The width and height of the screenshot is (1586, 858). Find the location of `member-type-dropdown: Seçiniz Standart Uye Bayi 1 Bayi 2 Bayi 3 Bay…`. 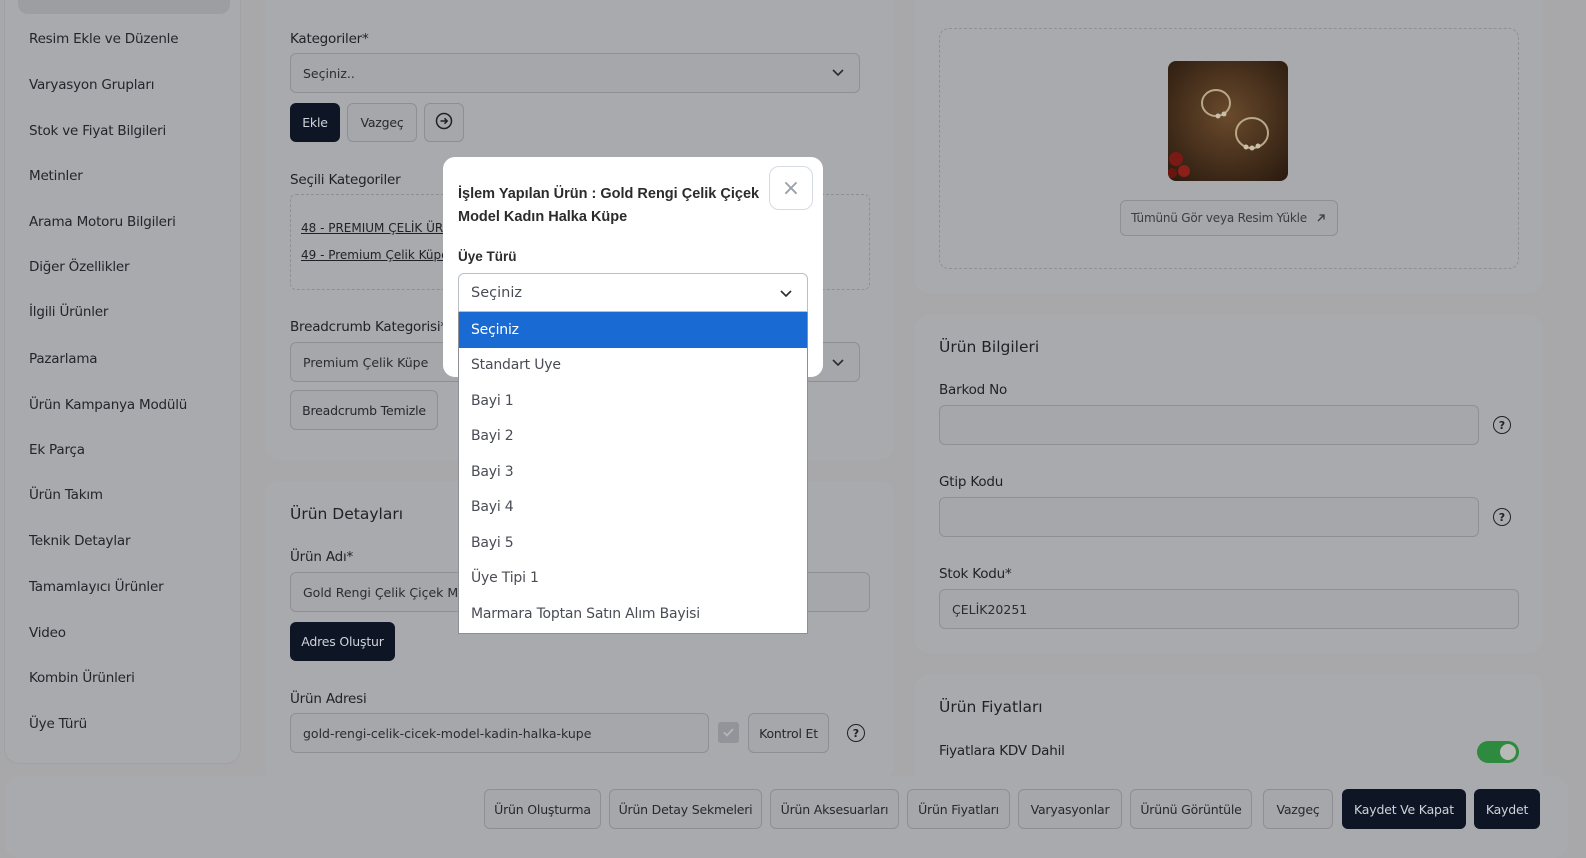

member-type-dropdown: Seçiniz Standart Uye Bayi 1 Bayi 2 Bayi 3 Bay… is located at coordinates (633, 473).